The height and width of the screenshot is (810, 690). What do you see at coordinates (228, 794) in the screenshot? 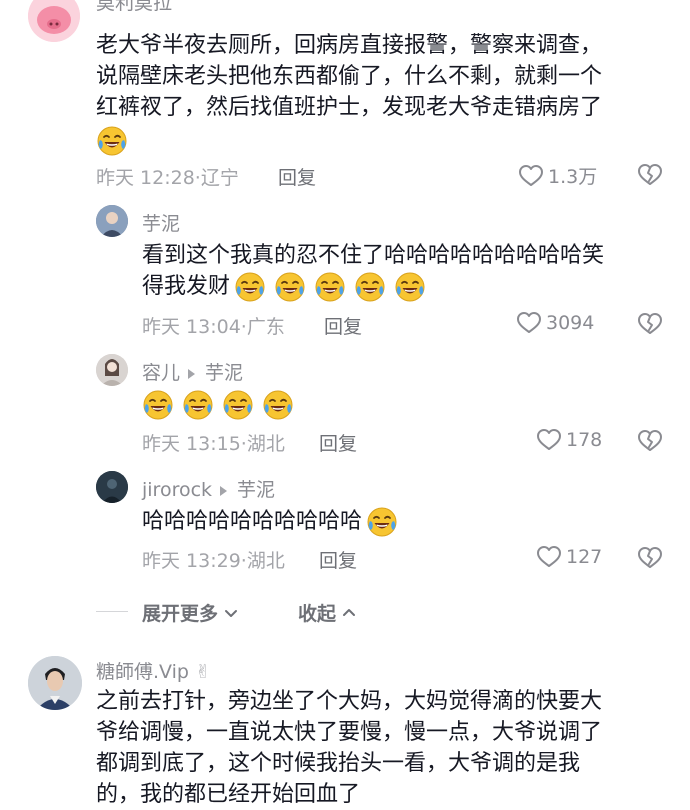
I see `comment-text-line: 的，我的都已经开始回血了` at bounding box center [228, 794].